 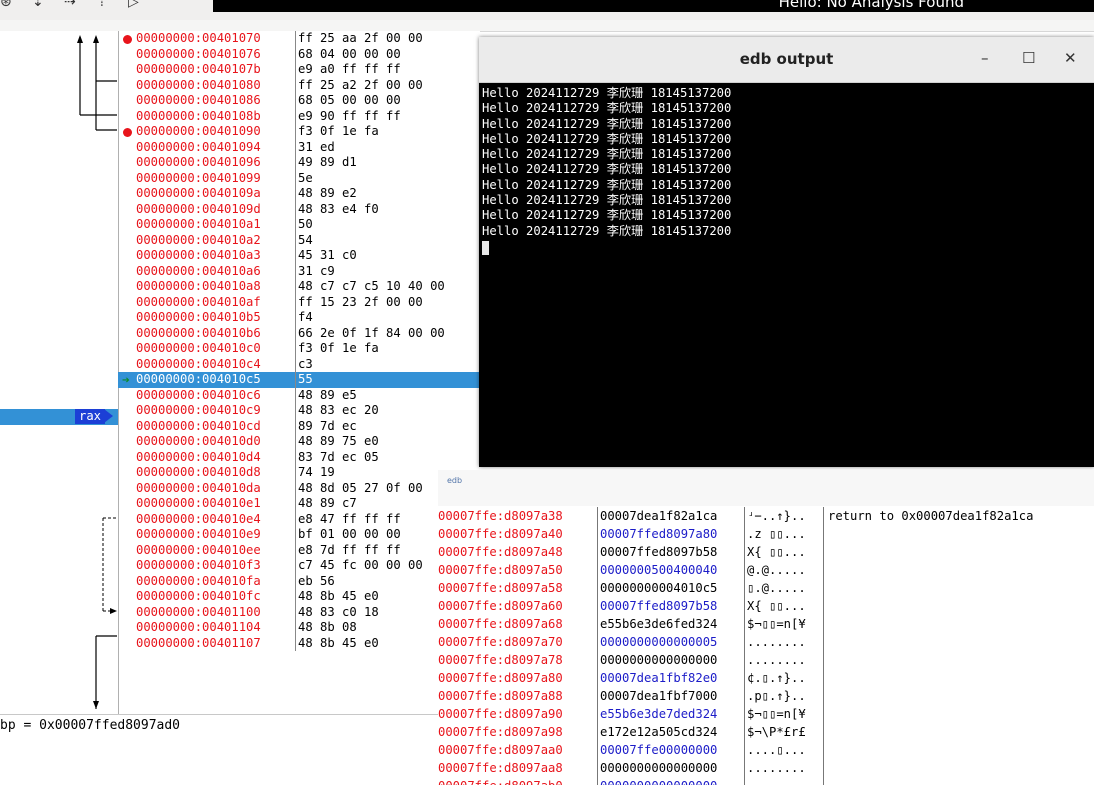 What do you see at coordinates (299, 101) in the screenshot?
I see `disasm-row: 00000000:00401086 68 05 00 00 00` at bounding box center [299, 101].